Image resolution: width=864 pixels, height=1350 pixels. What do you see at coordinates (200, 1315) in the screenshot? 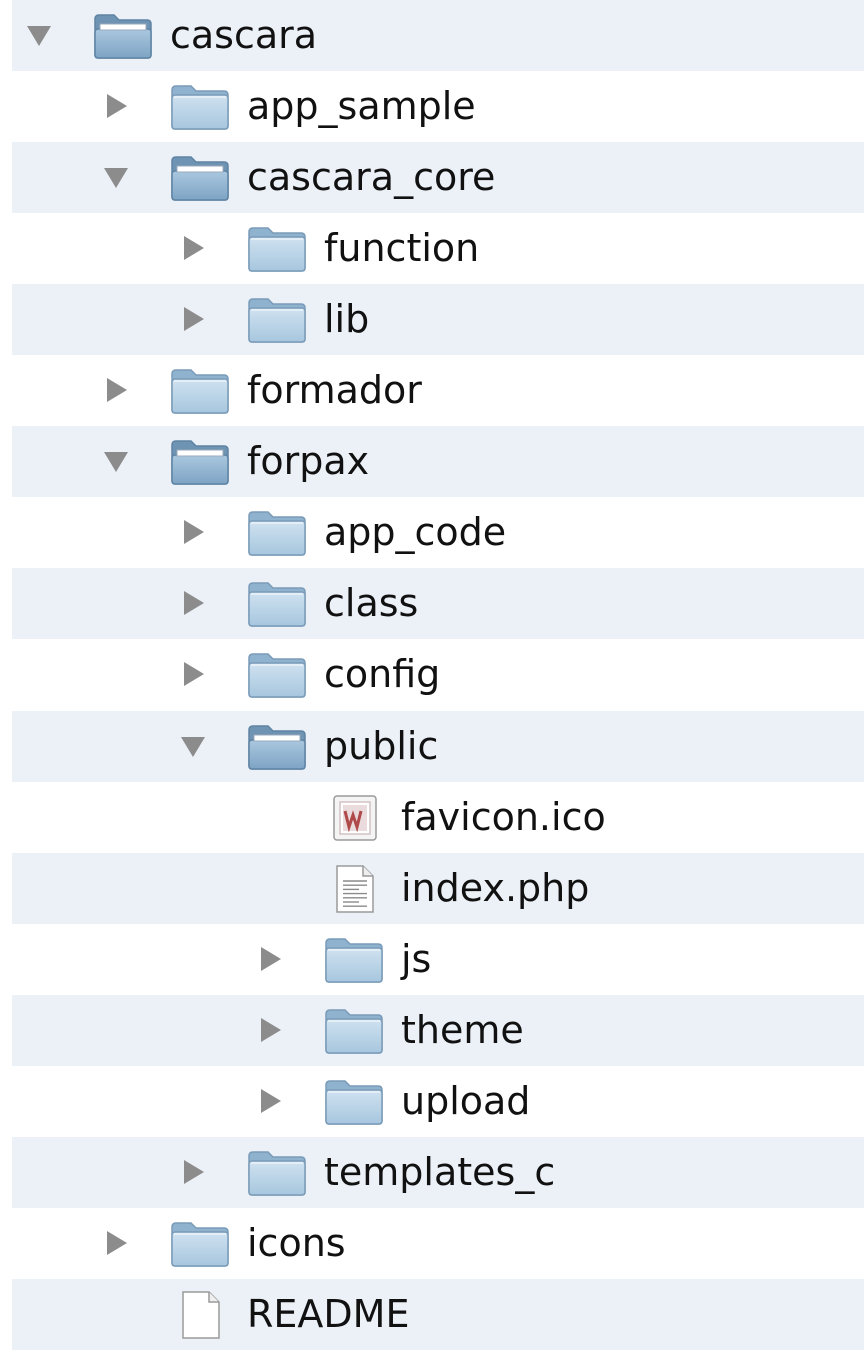
I see `blank-file-icon` at bounding box center [200, 1315].